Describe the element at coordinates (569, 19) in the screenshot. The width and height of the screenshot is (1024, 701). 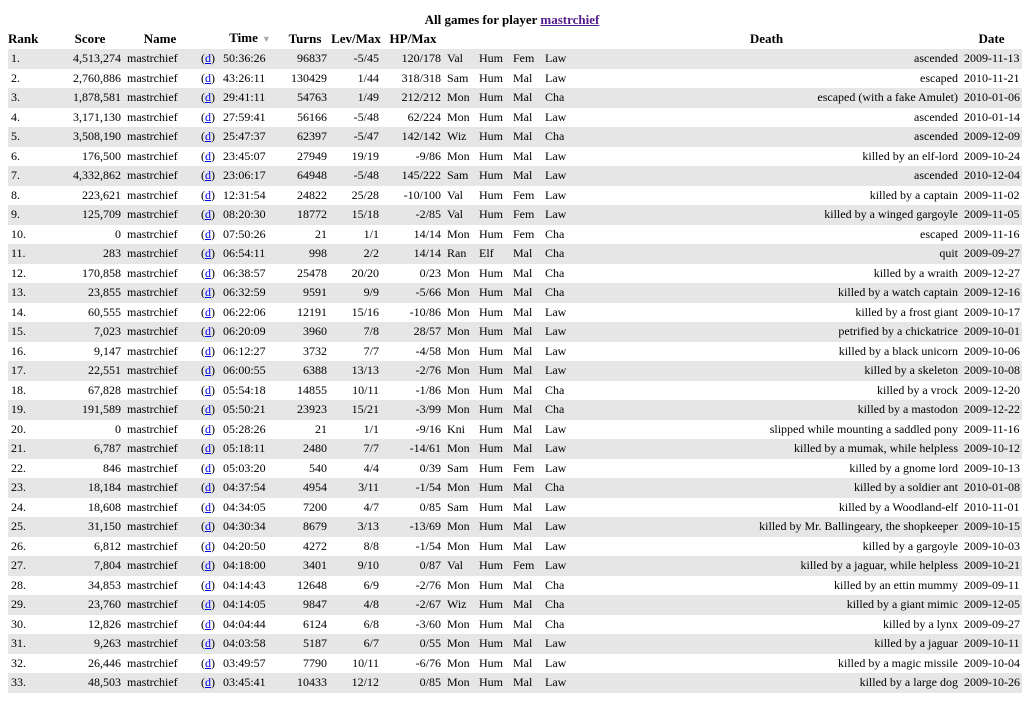
I see `player-link: mastrchief` at that location.